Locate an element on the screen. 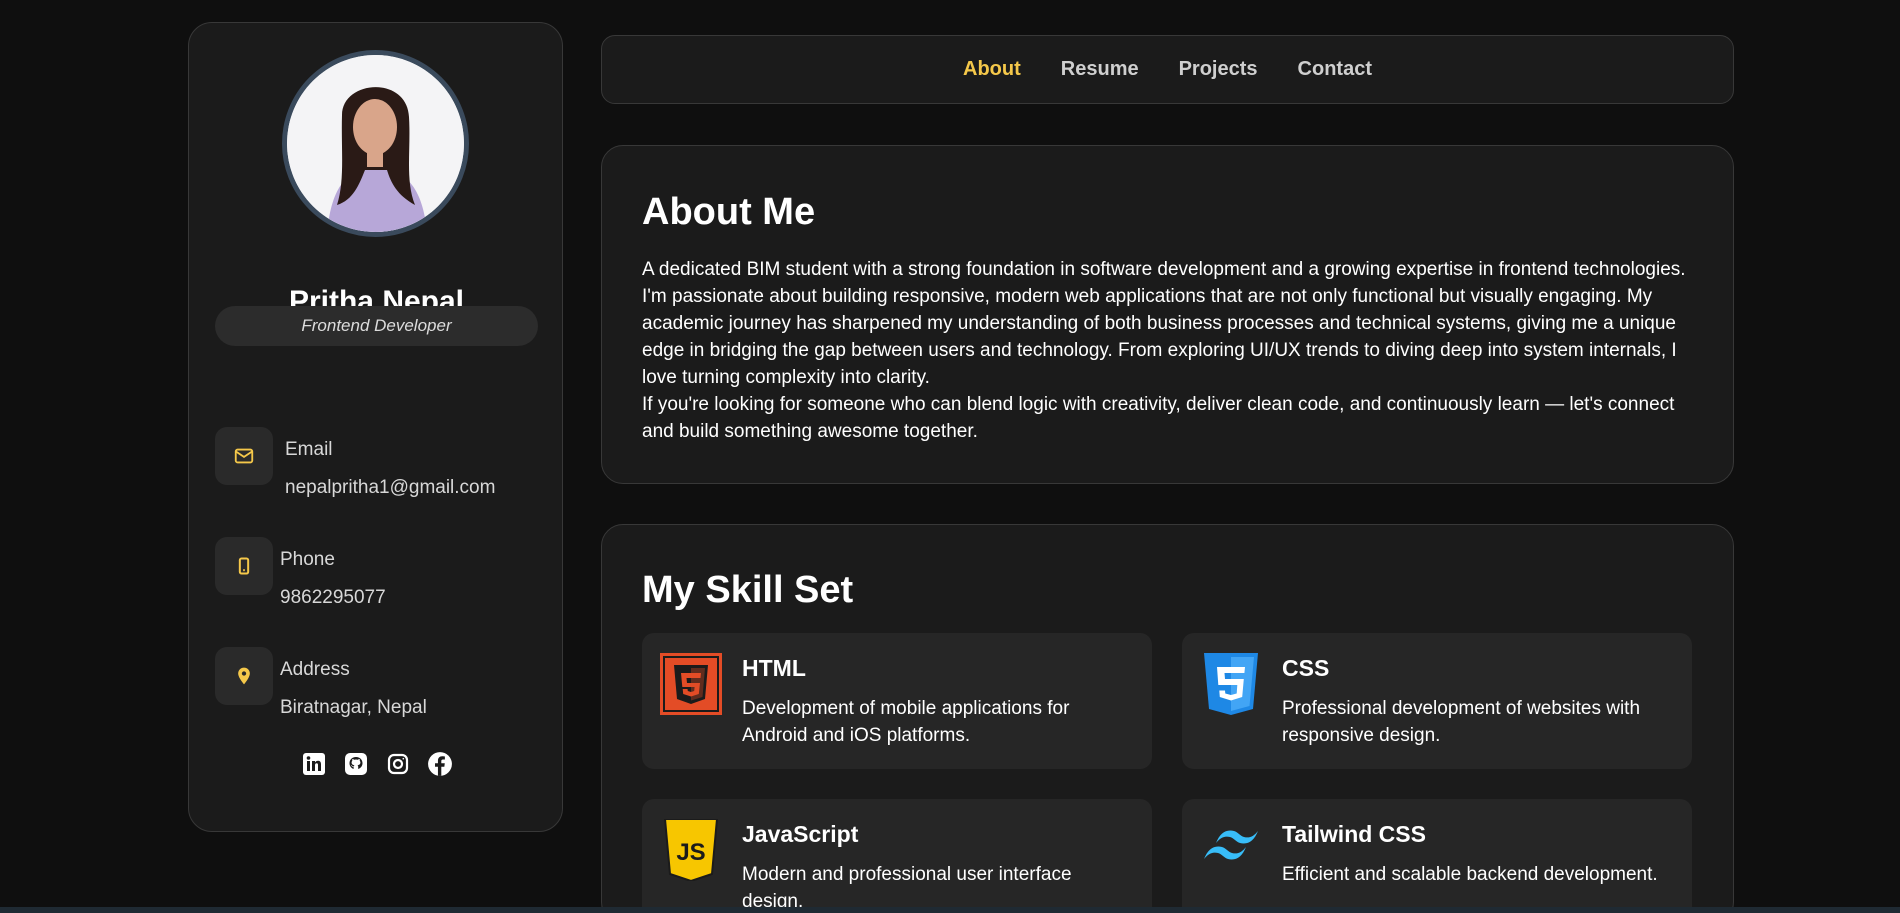 The width and height of the screenshot is (1900, 913). skill-title-tailwind: Tailwind CSS is located at coordinates (1354, 834).